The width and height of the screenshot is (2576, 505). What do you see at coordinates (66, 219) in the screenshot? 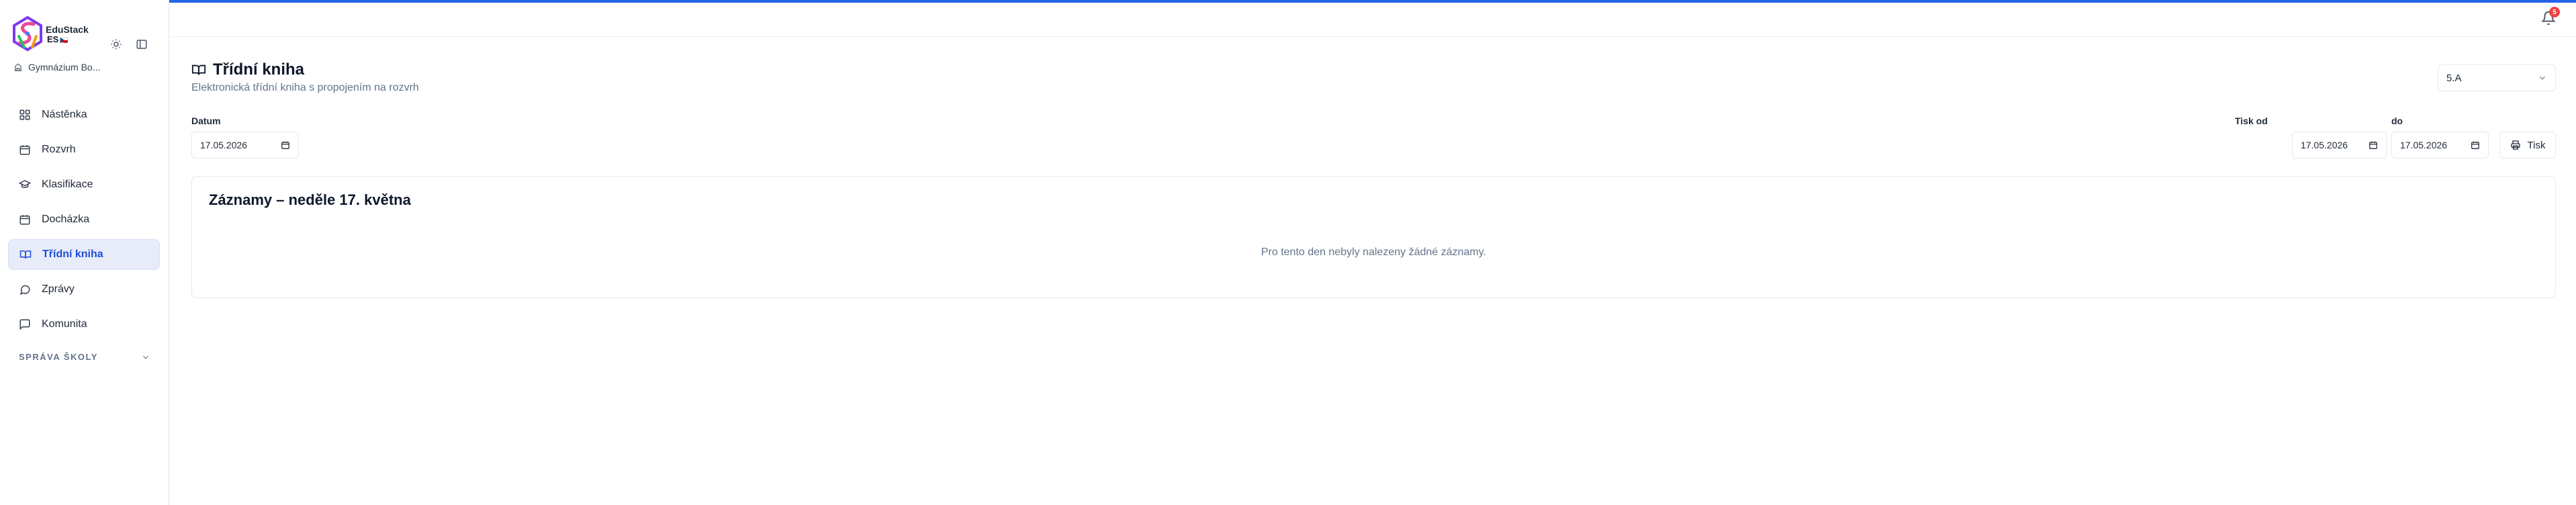
I see `sidebar-item-label: Docházka` at bounding box center [66, 219].